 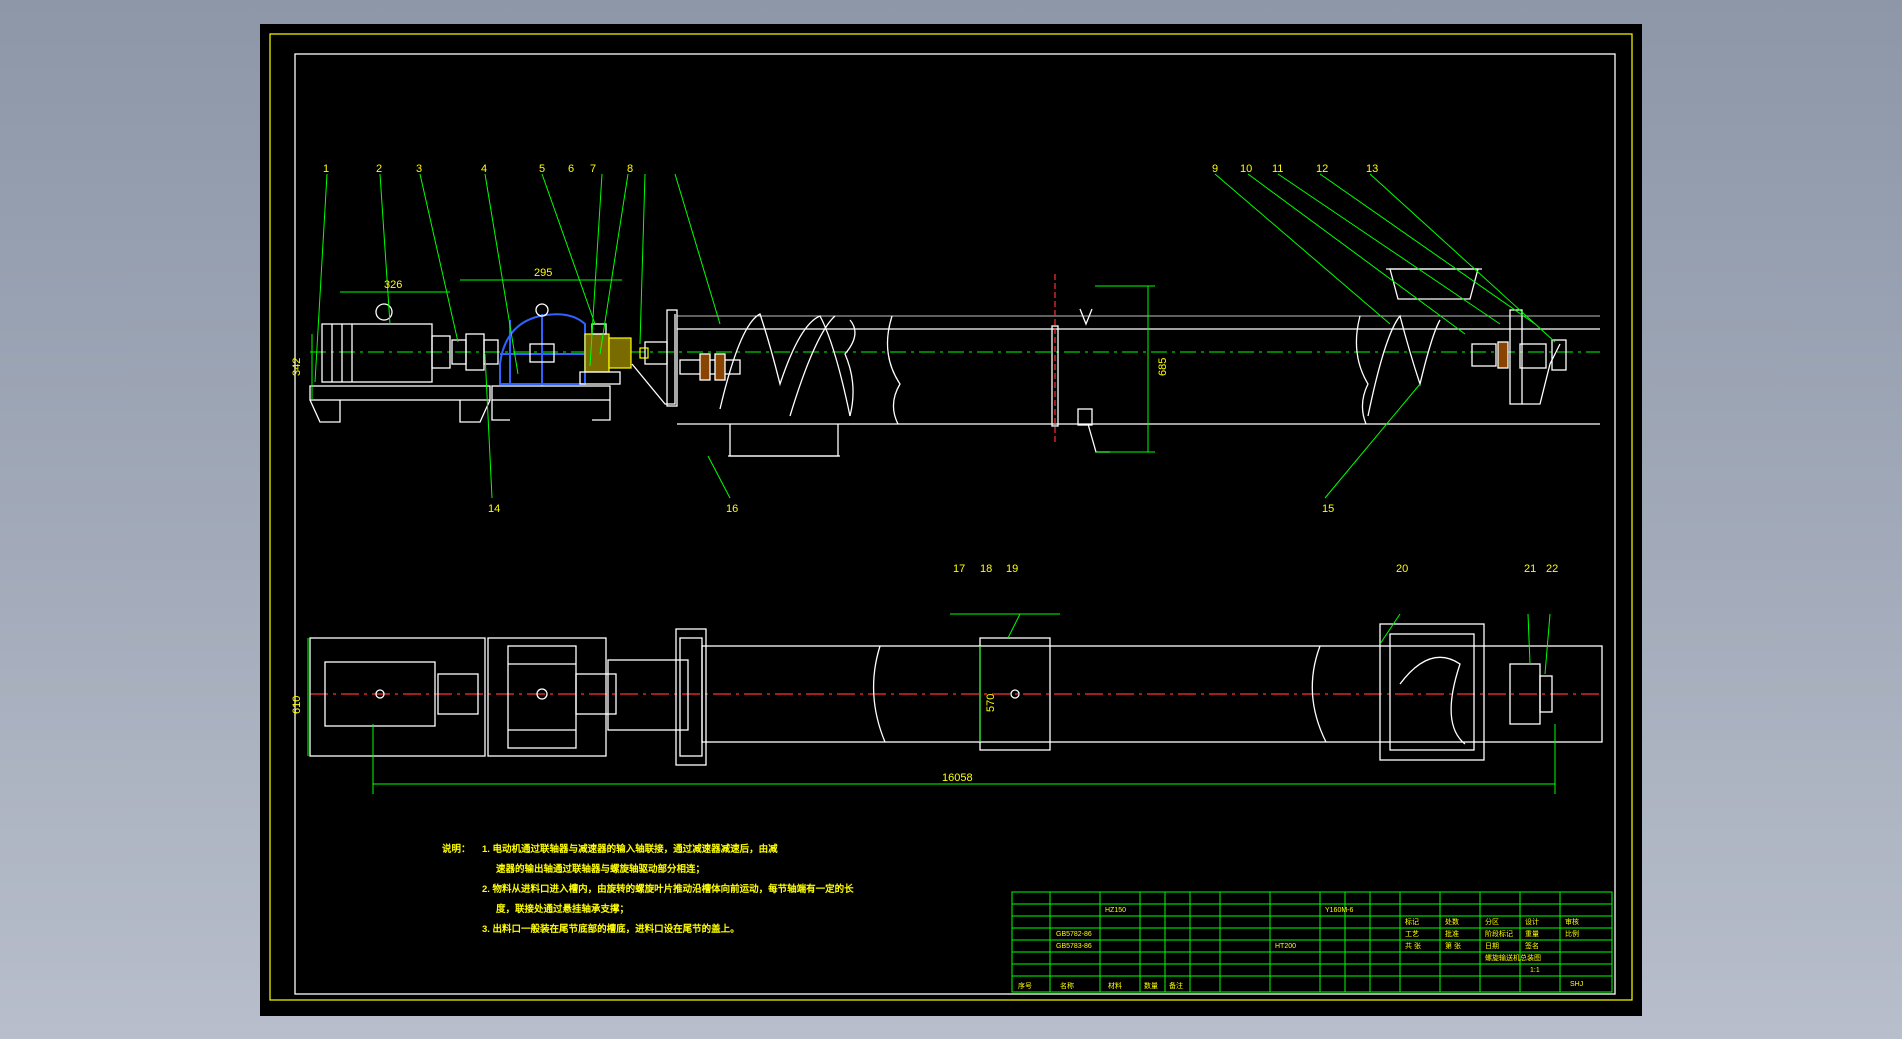 I want to click on tb-material: HT200, so click(x=1285, y=946).